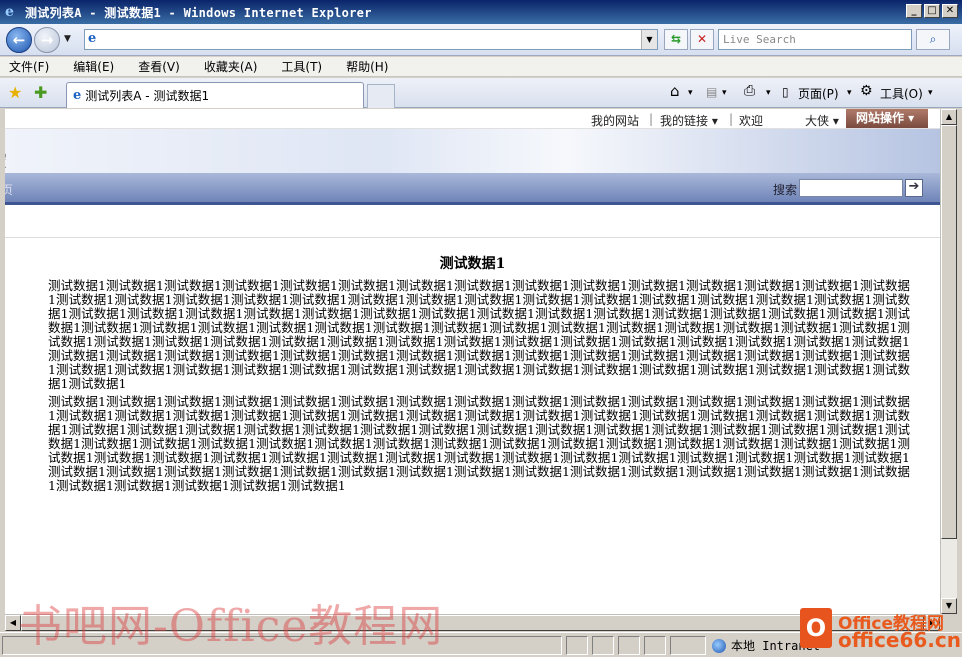  What do you see at coordinates (768, 93) in the screenshot?
I see `print-dropdown-icon: ▾` at bounding box center [768, 93].